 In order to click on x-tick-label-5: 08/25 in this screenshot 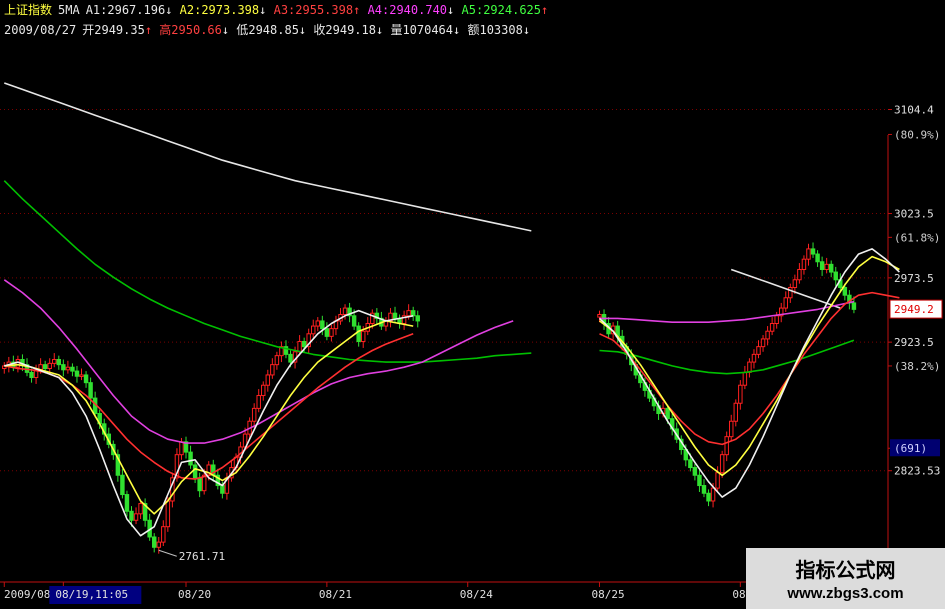, I will do `click(607, 594)`.